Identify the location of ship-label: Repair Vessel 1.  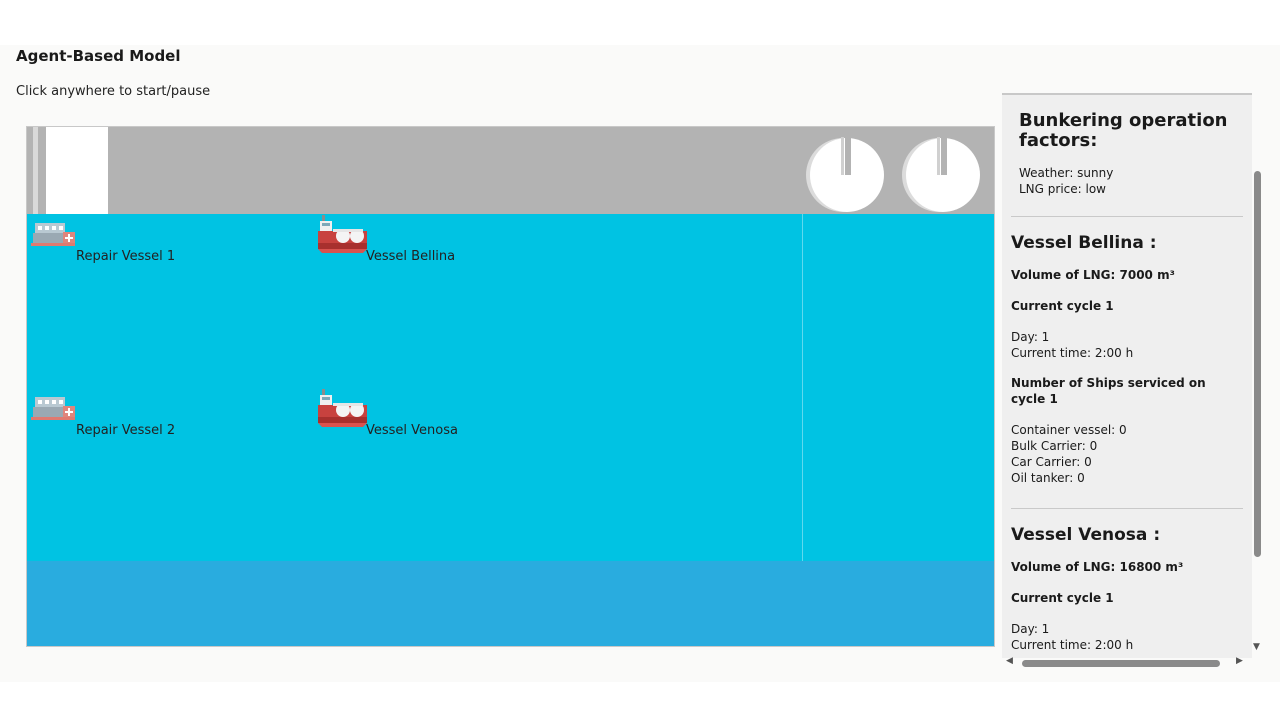
(126, 256).